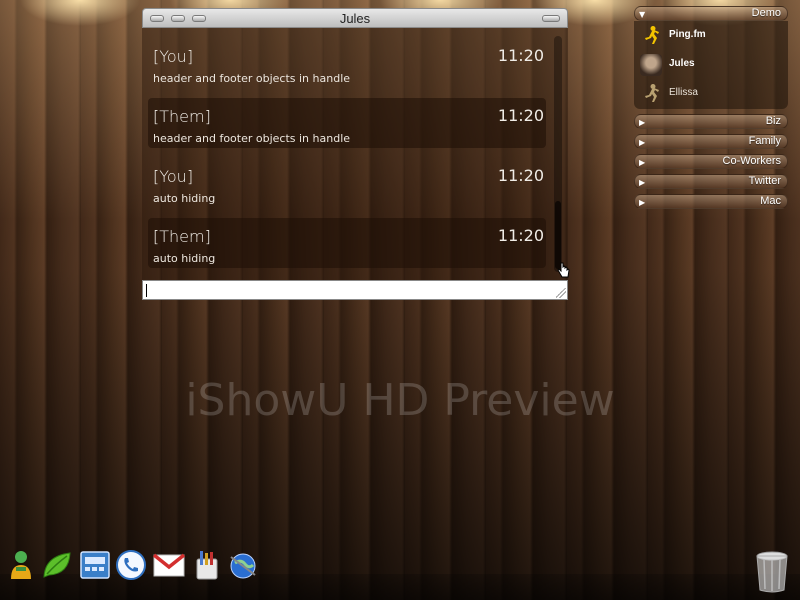 This screenshot has width=800, height=600. I want to click on messenger-buddy-icon, so click(21, 565).